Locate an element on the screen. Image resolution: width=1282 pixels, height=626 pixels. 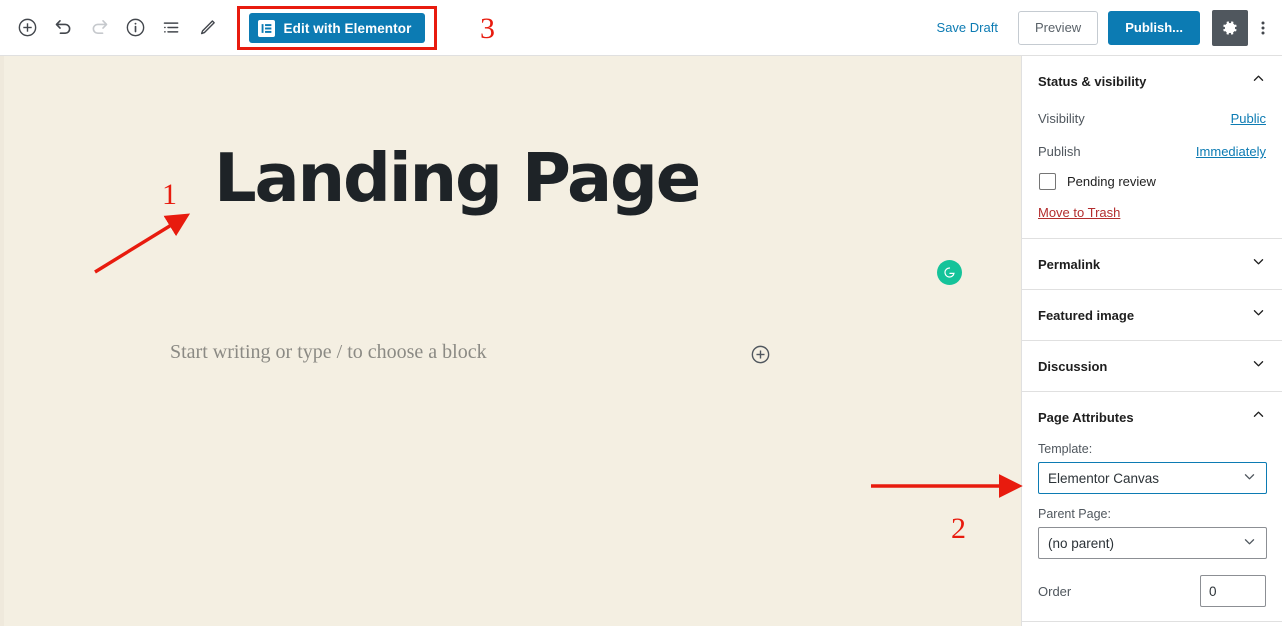
pending-review-checkbox is located at coordinates (1047, 181).